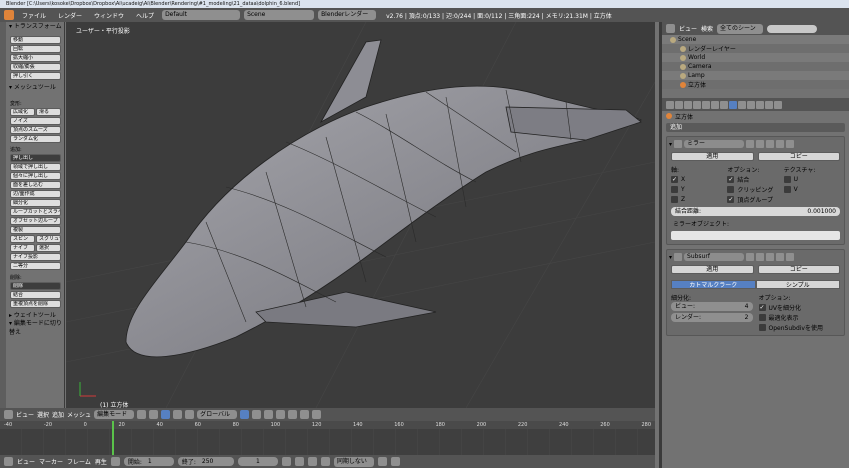 The width and height of the screenshot is (849, 468). I want to click on current-frame-line, so click(113, 438).